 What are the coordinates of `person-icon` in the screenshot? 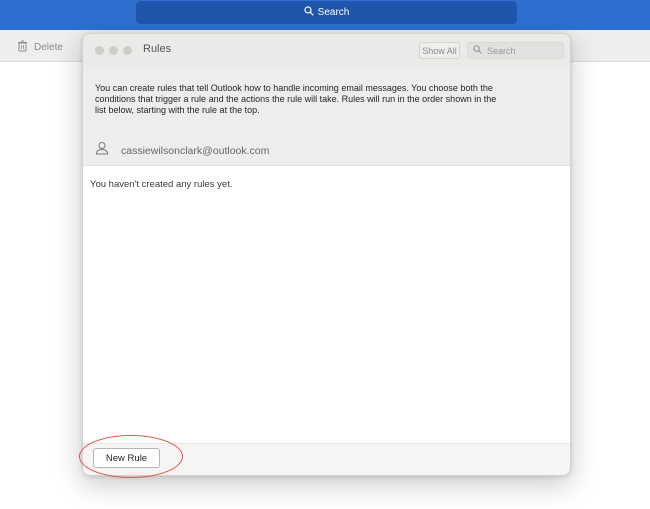 It's located at (102, 150).